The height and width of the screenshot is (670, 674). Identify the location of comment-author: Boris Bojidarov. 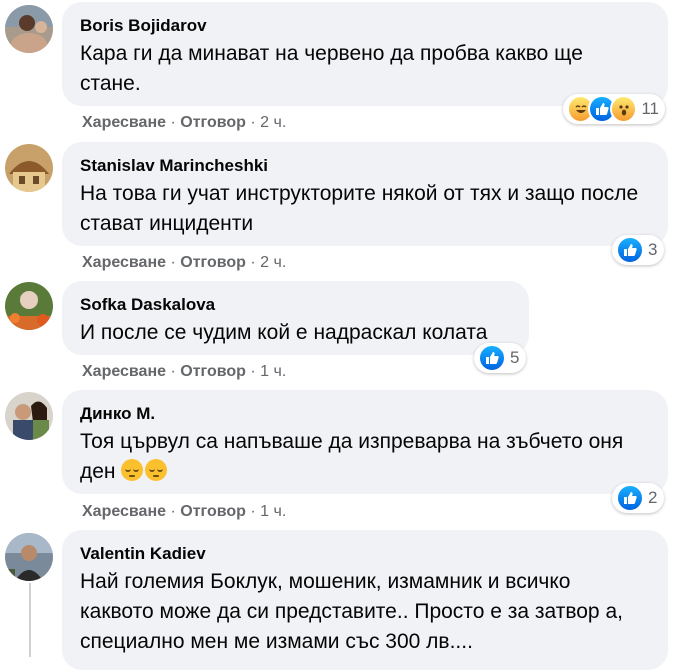
(365, 26).